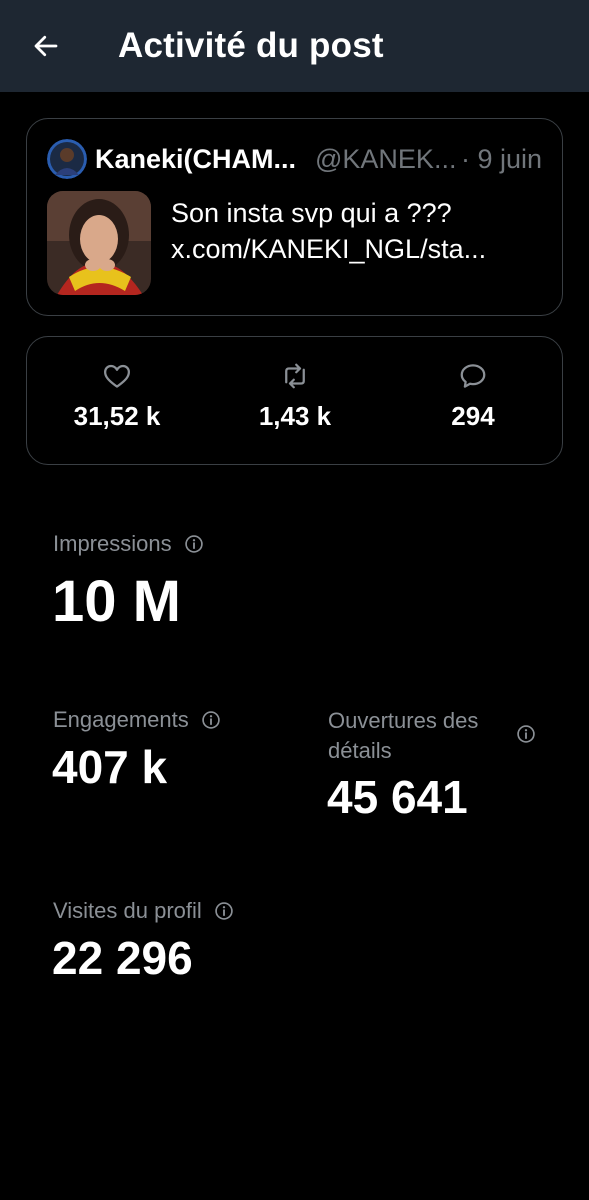 This screenshot has height=1200, width=589. Describe the element at coordinates (117, 396) in the screenshot. I see `likes-metric: 31,52 k` at that location.